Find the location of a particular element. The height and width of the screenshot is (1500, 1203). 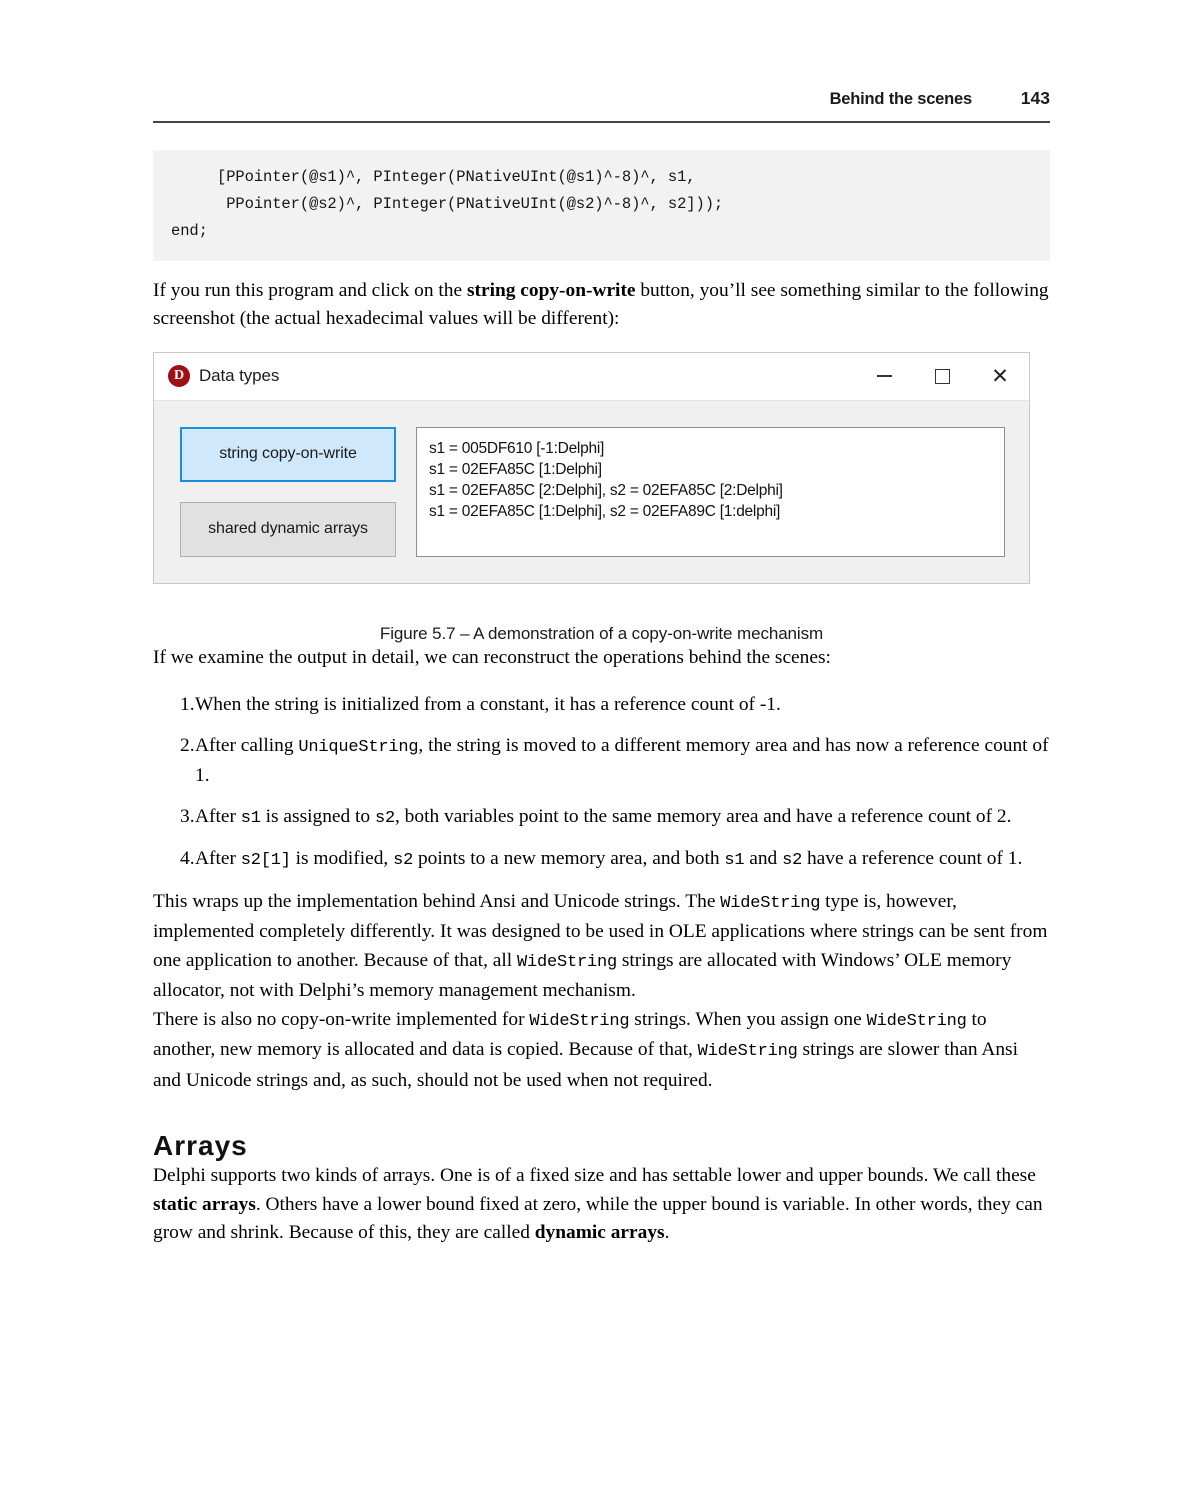

header-divider is located at coordinates (601, 122).